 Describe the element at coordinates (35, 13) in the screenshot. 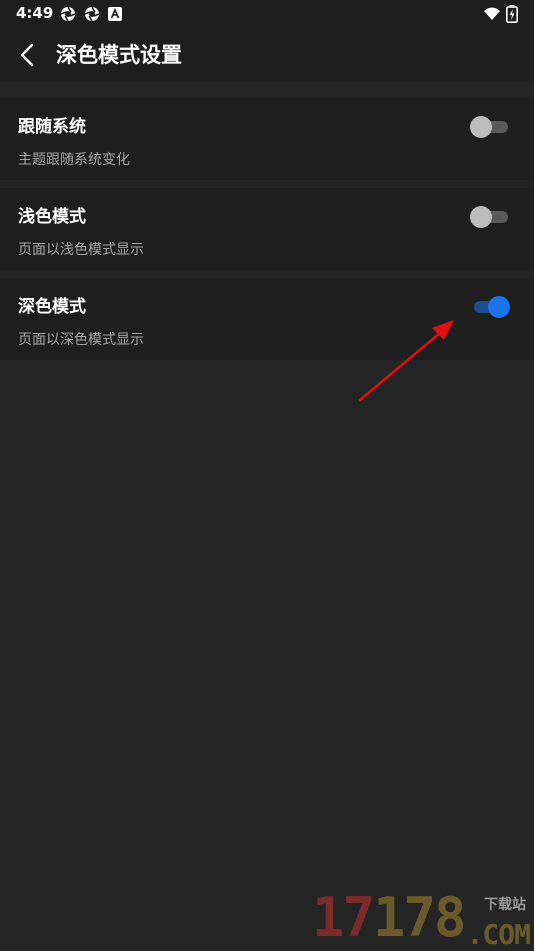

I see `status-time: 4:49` at that location.